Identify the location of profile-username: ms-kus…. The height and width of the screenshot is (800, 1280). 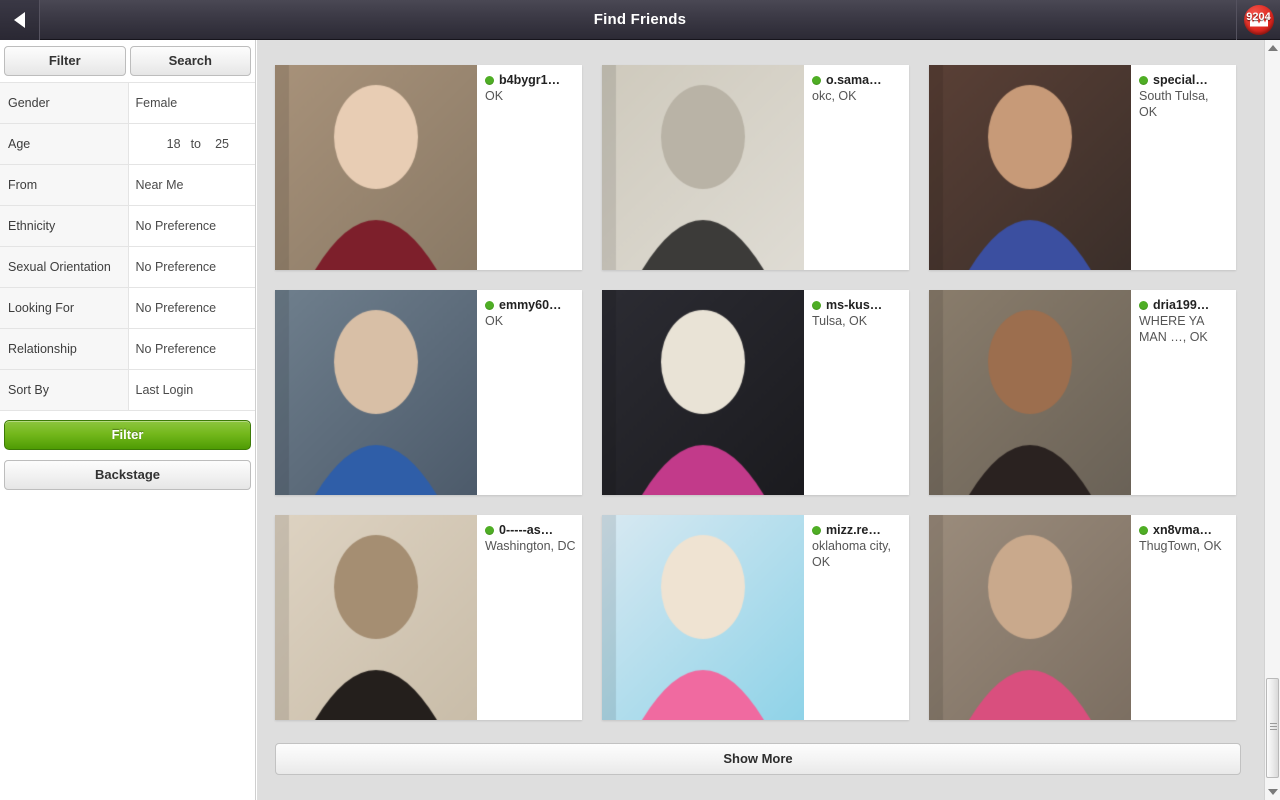
(854, 305).